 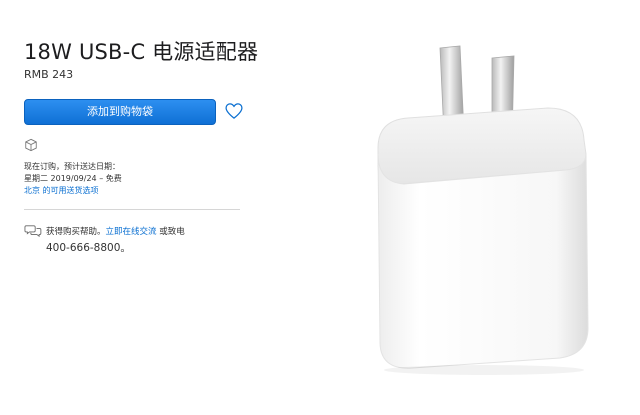 What do you see at coordinates (234, 111) in the screenshot?
I see `heart-icon` at bounding box center [234, 111].